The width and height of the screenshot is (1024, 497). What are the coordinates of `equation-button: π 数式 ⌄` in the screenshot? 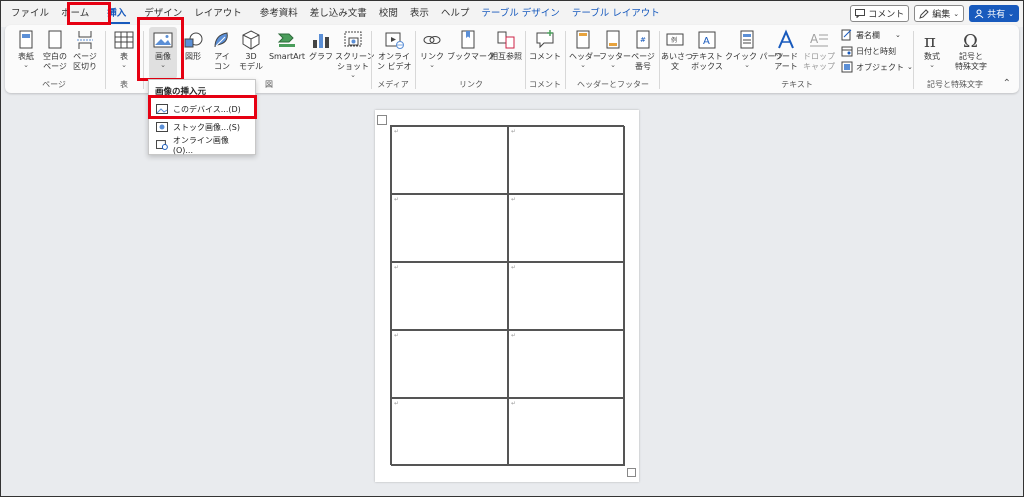 It's located at (932, 49).